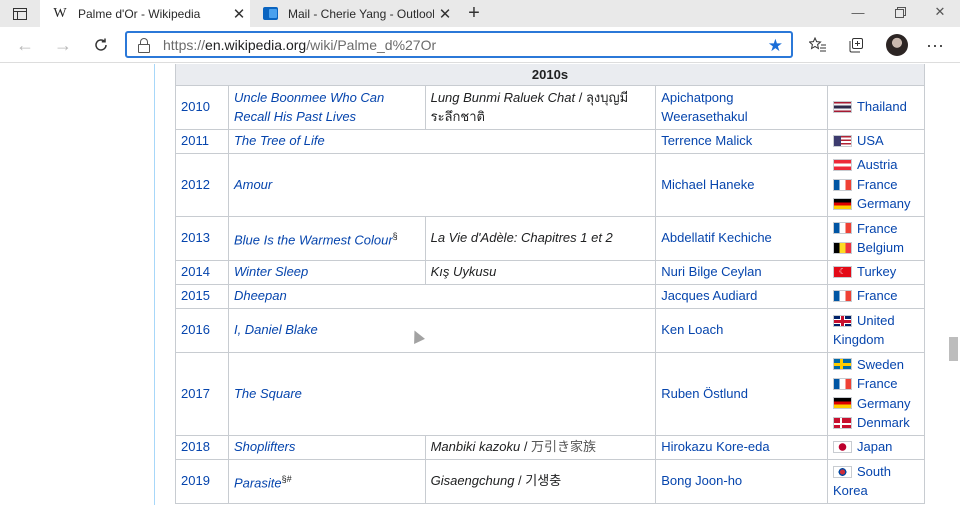 This screenshot has height=505, width=960. What do you see at coordinates (741, 296) in the screenshot?
I see `director-link: Jacques Audiard` at bounding box center [741, 296].